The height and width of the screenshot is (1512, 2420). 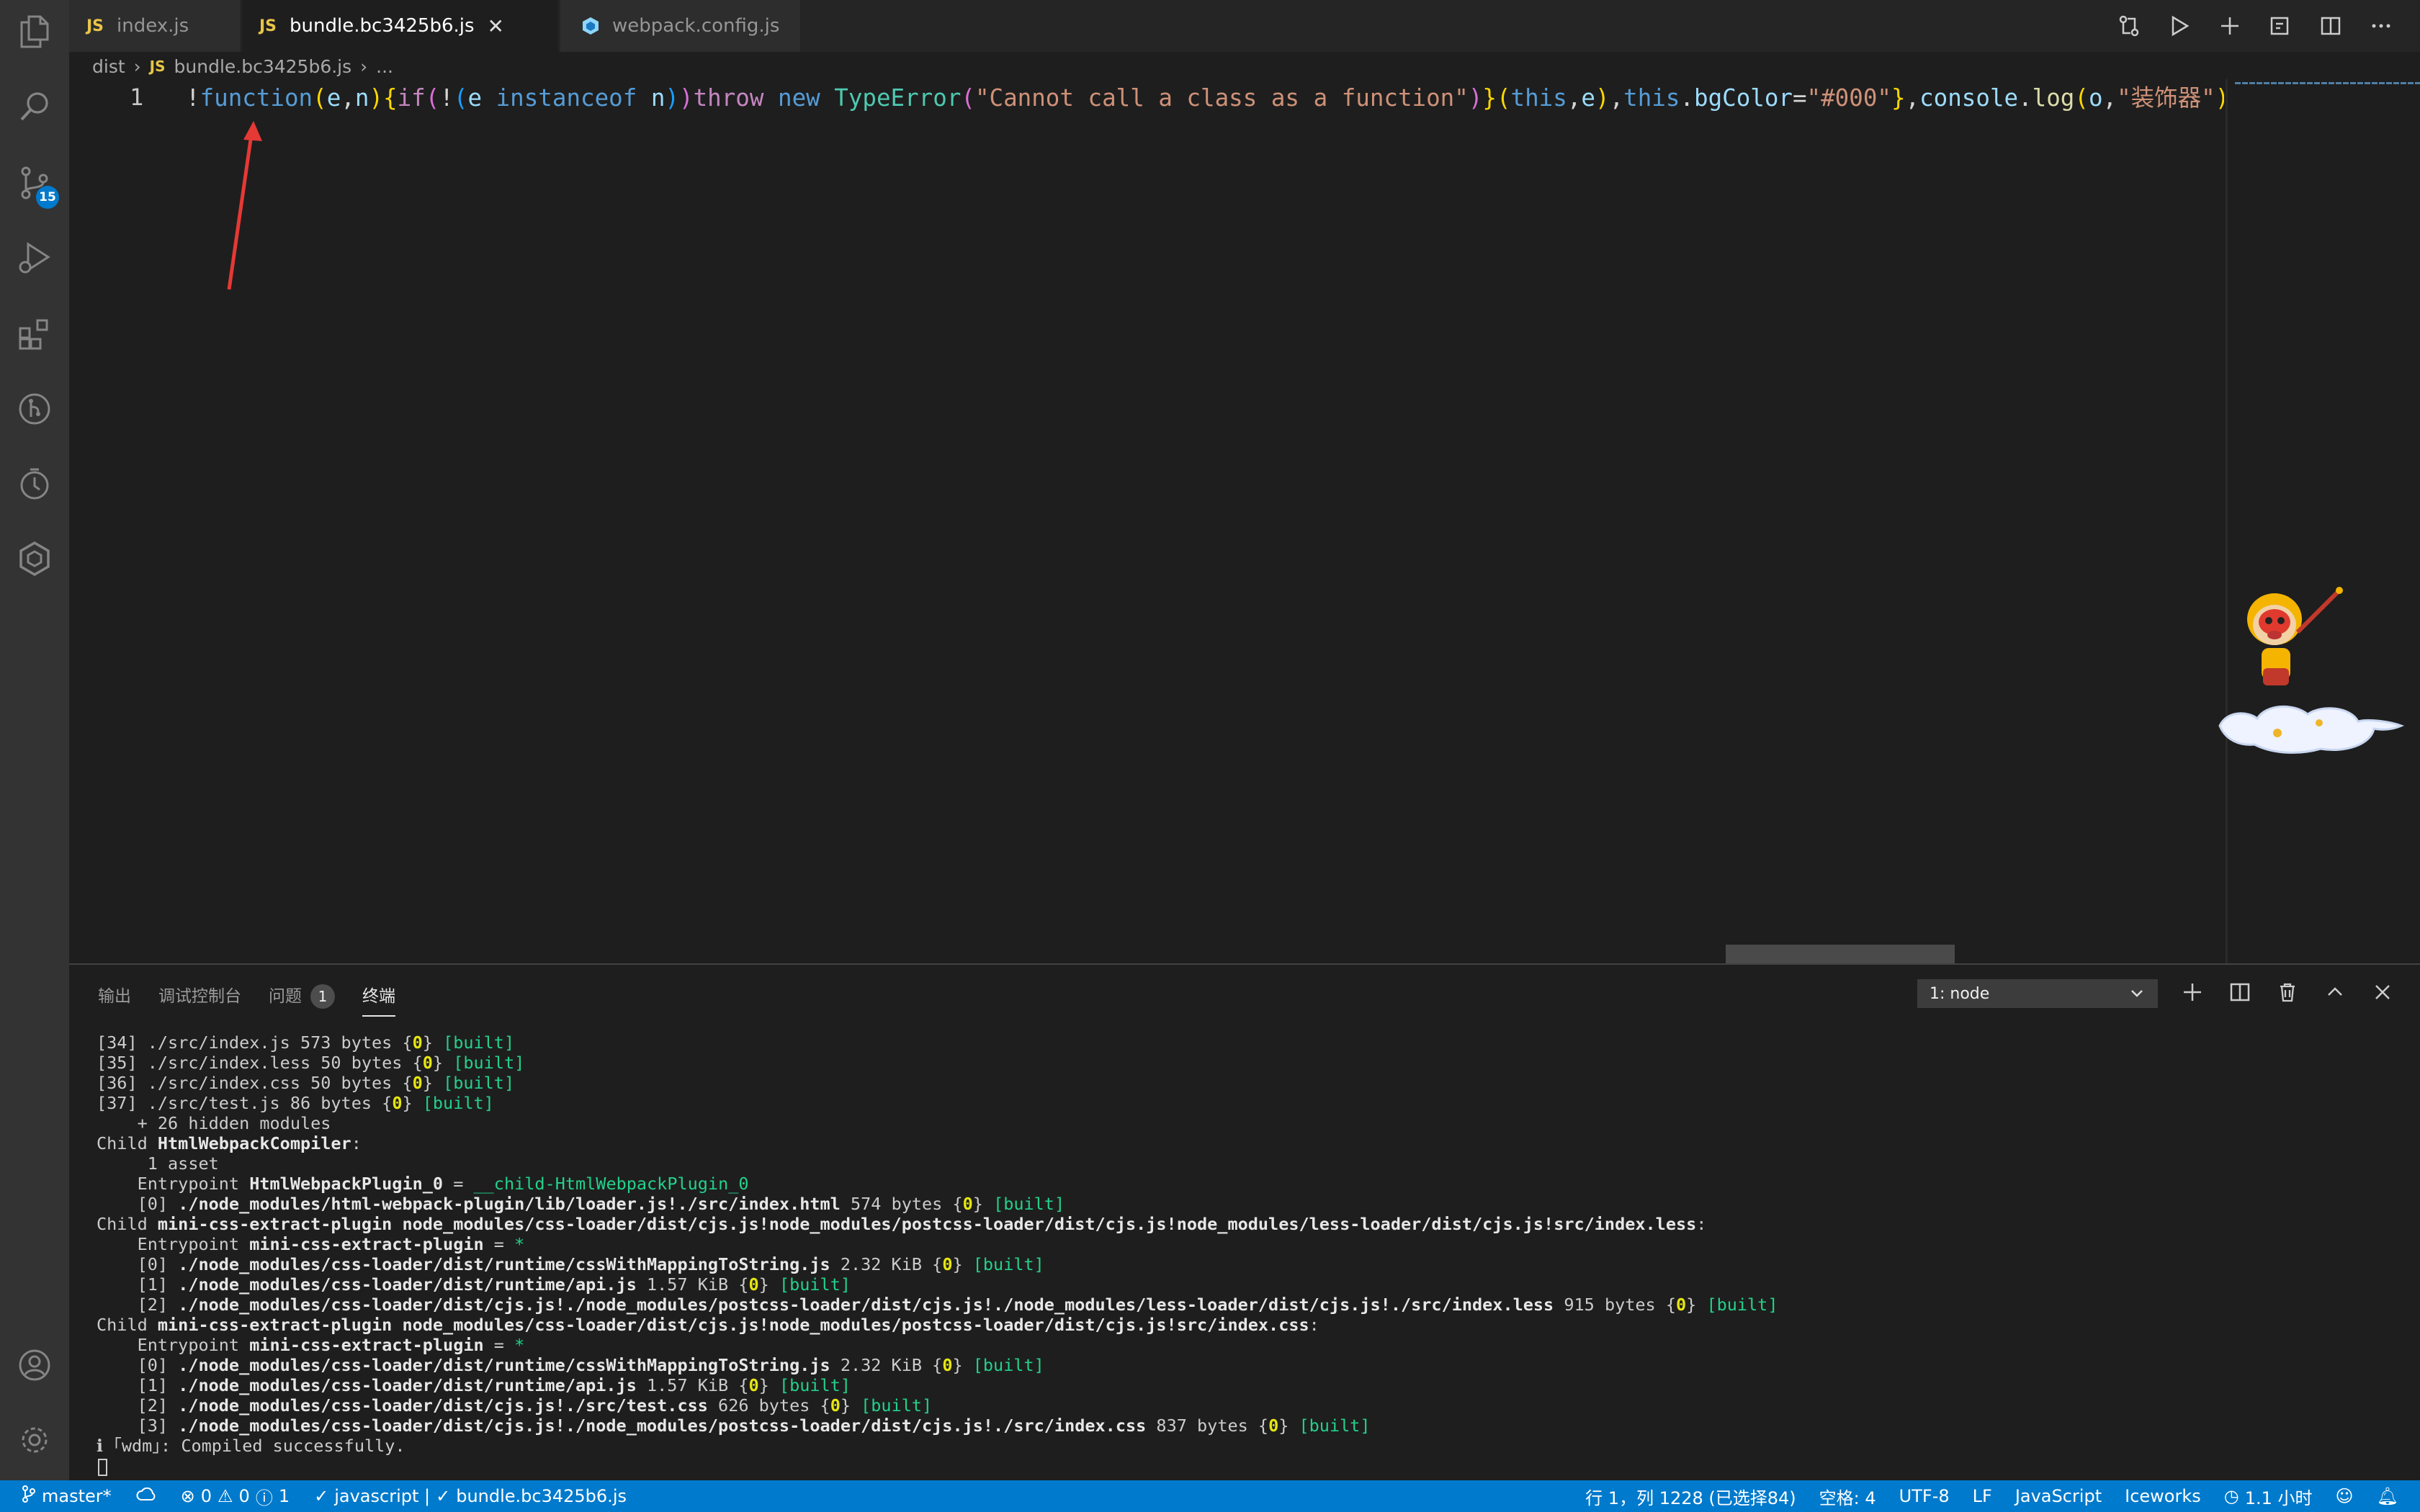 I want to click on tab-bundle-js: JS bundle.bc3425b6.js ✕, so click(x=400, y=26).